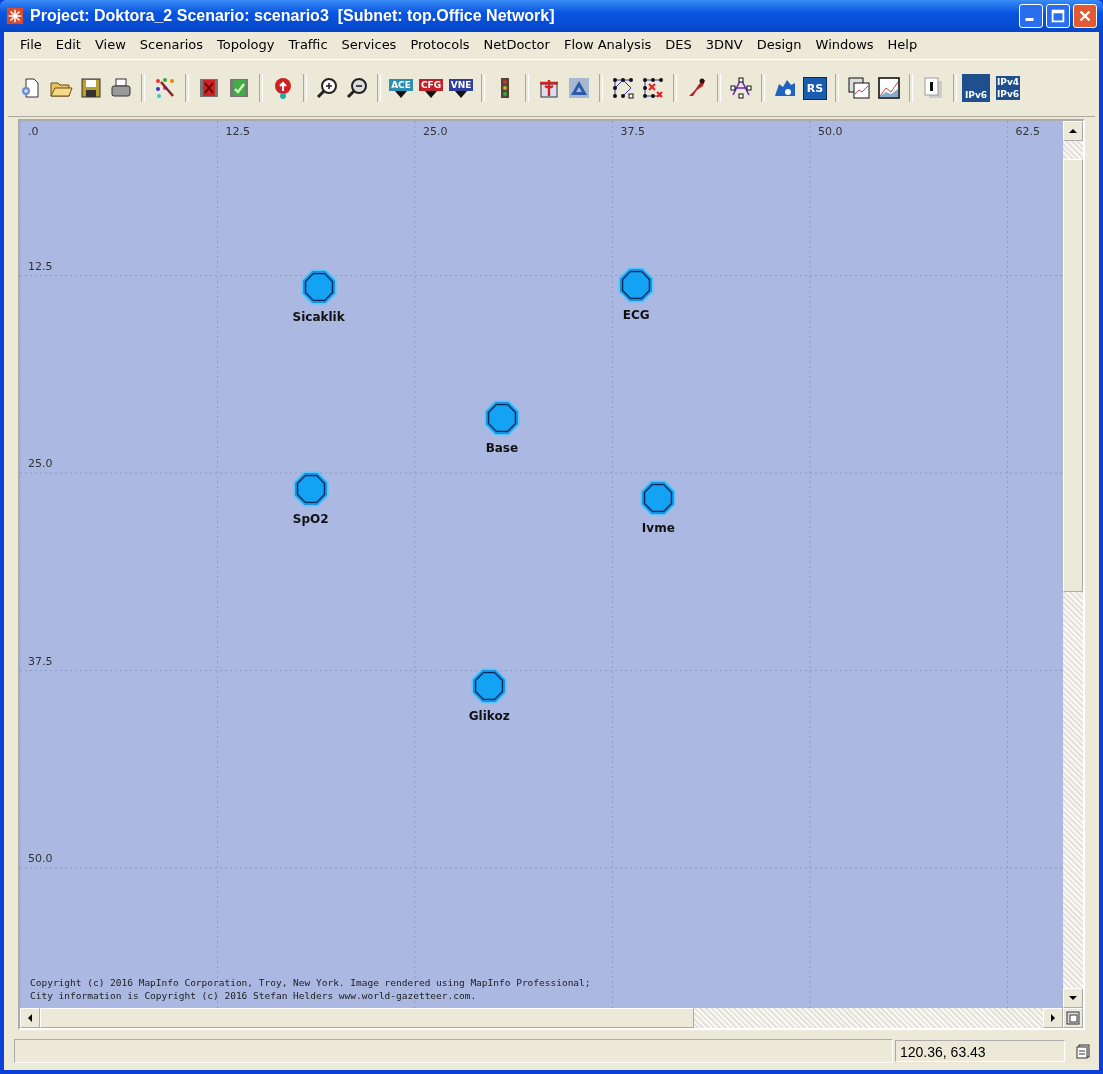  Describe the element at coordinates (608, 44) in the screenshot. I see `menu-item: Flow Analysis` at that location.